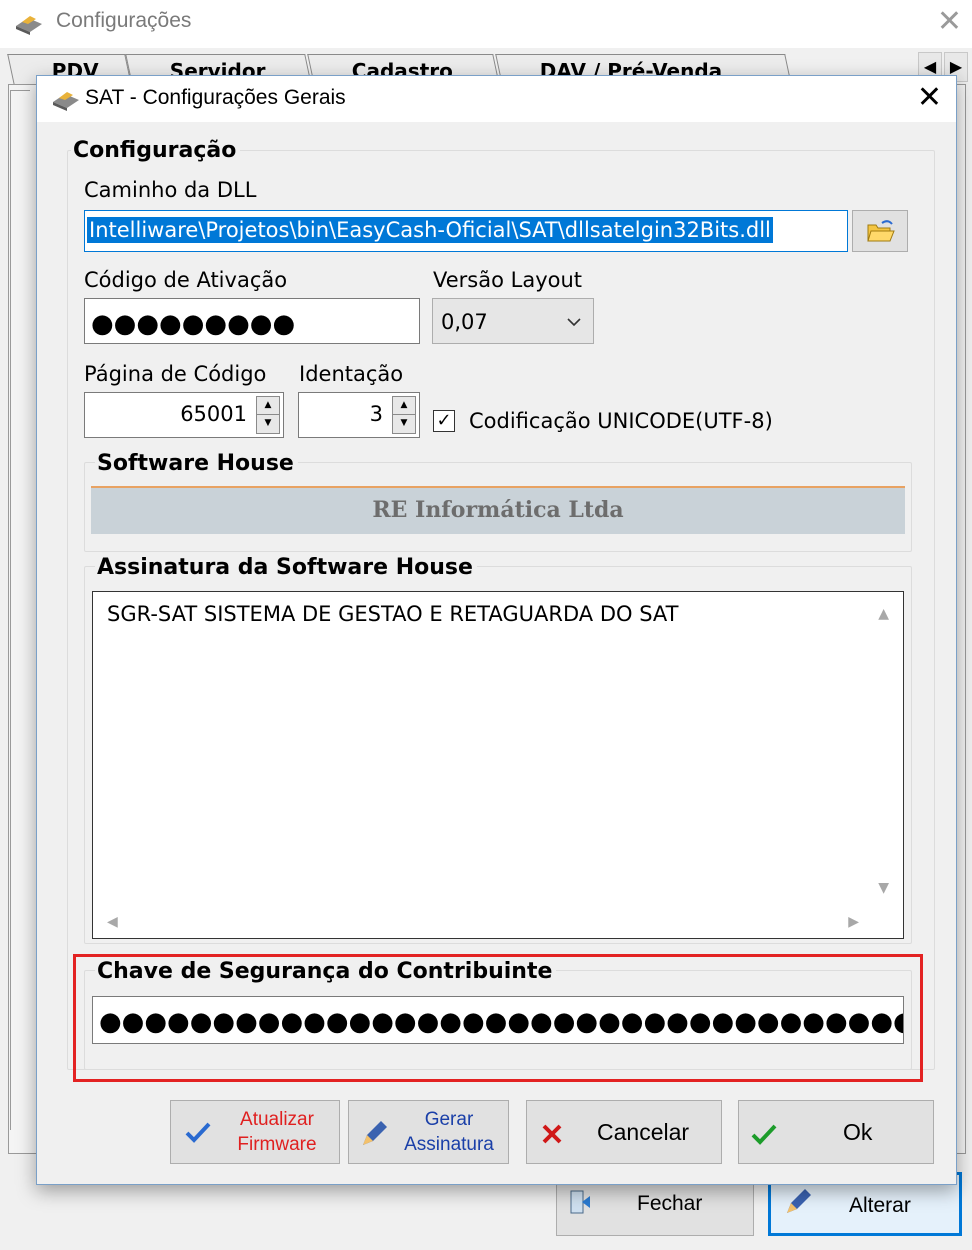  I want to click on security-key-input: ●●●●●●●●●●●●●●●●●●●●●●●●●●●●●●●●●●●●, so click(498, 1020).